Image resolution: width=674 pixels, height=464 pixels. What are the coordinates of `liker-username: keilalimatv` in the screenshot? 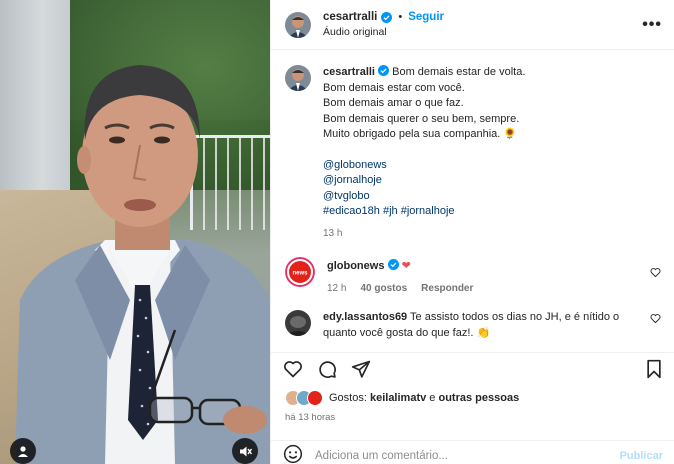 It's located at (398, 398).